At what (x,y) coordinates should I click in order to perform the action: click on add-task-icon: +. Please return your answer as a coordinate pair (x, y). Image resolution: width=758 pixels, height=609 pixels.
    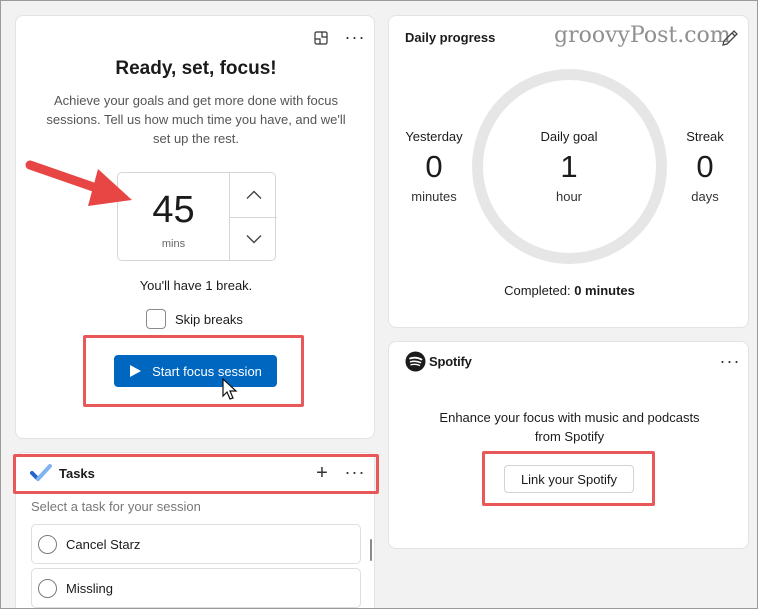
    Looking at the image, I should click on (322, 473).